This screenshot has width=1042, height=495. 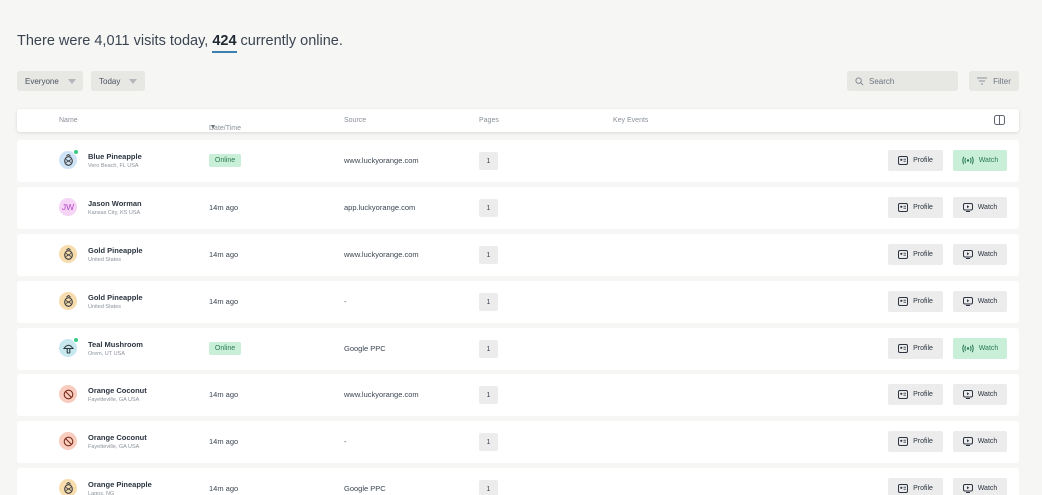 I want to click on column-pages: Pages, so click(x=489, y=120).